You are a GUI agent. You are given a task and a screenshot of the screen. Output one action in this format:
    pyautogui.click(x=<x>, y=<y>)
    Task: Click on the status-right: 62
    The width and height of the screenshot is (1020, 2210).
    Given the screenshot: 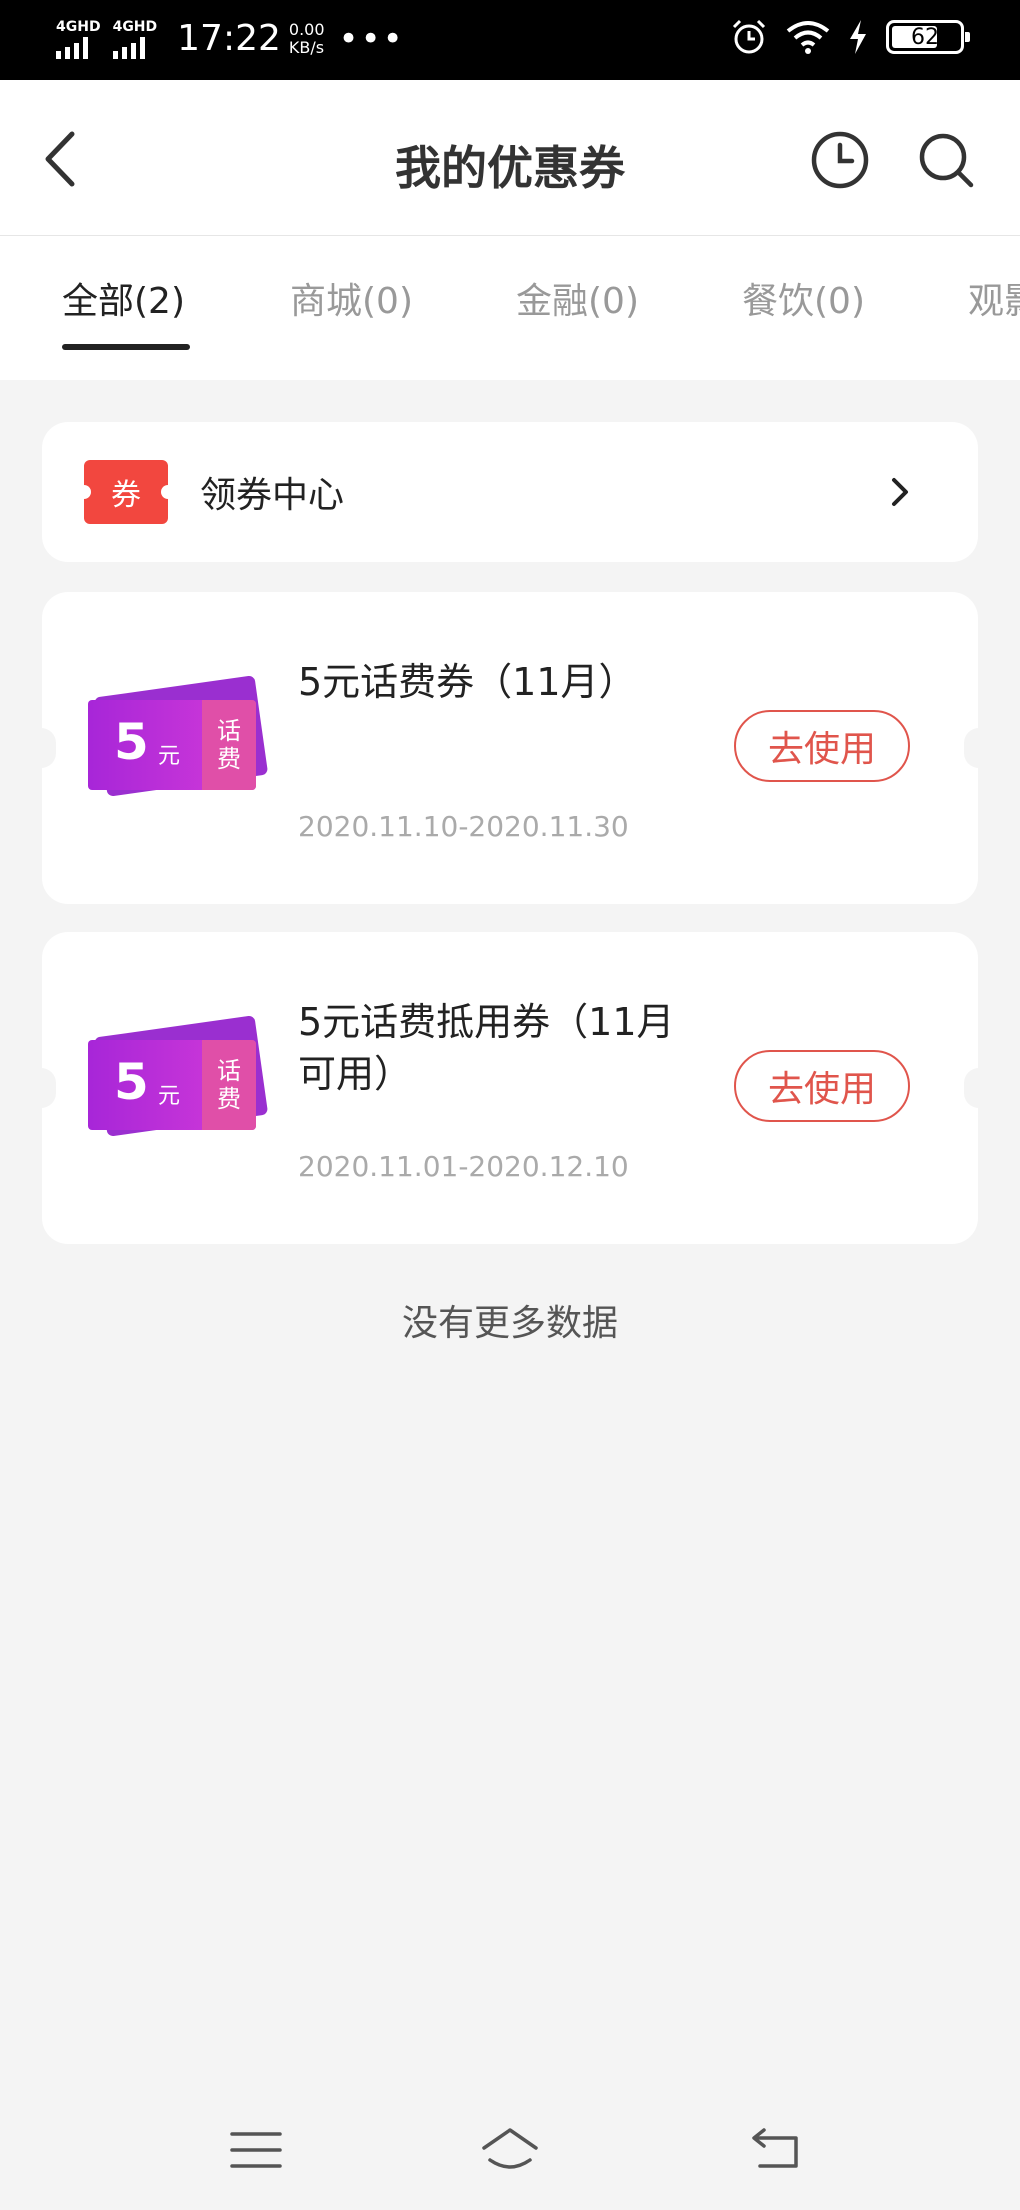 What is the action you would take?
    pyautogui.click(x=850, y=37)
    